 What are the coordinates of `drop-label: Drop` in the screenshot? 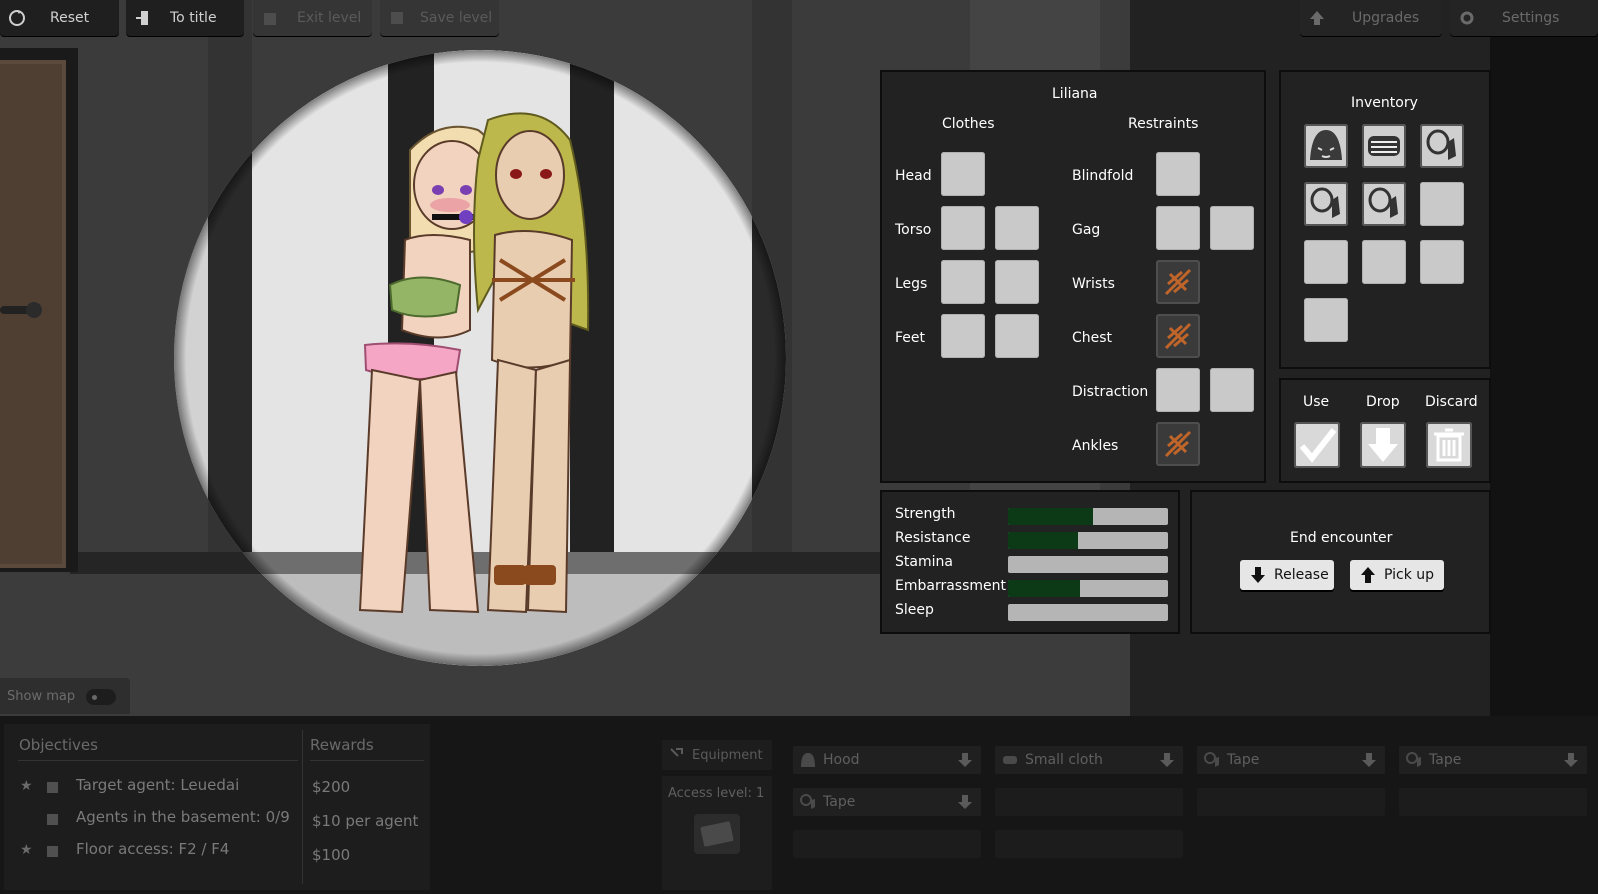 It's located at (1383, 402).